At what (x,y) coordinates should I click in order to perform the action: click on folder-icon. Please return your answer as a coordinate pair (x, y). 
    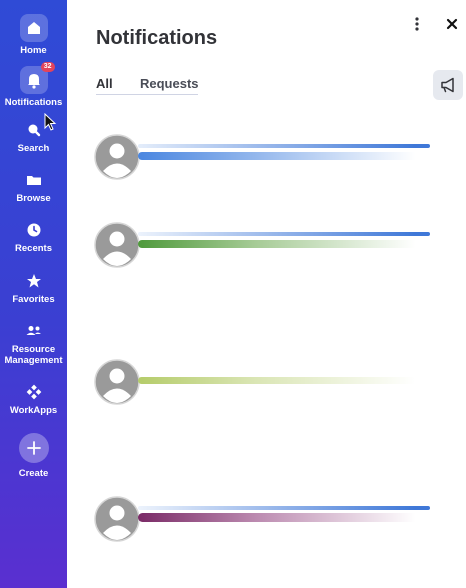
    Looking at the image, I should click on (34, 180).